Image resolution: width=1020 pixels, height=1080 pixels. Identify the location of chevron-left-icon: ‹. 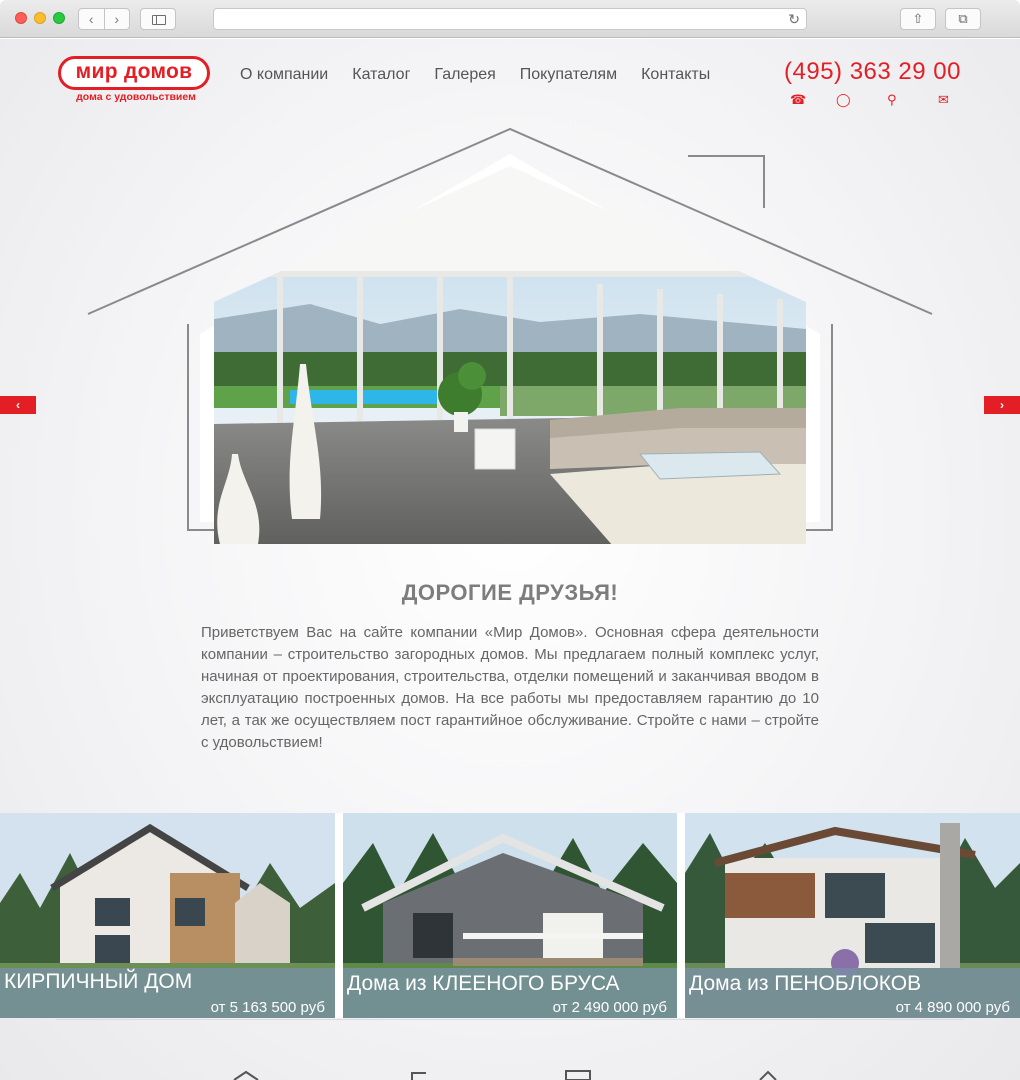
(18, 405).